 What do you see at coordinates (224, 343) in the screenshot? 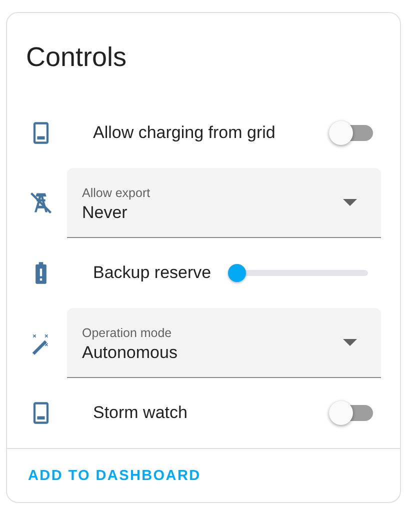
I see `dropdown-field: Operation mode Autonomous` at bounding box center [224, 343].